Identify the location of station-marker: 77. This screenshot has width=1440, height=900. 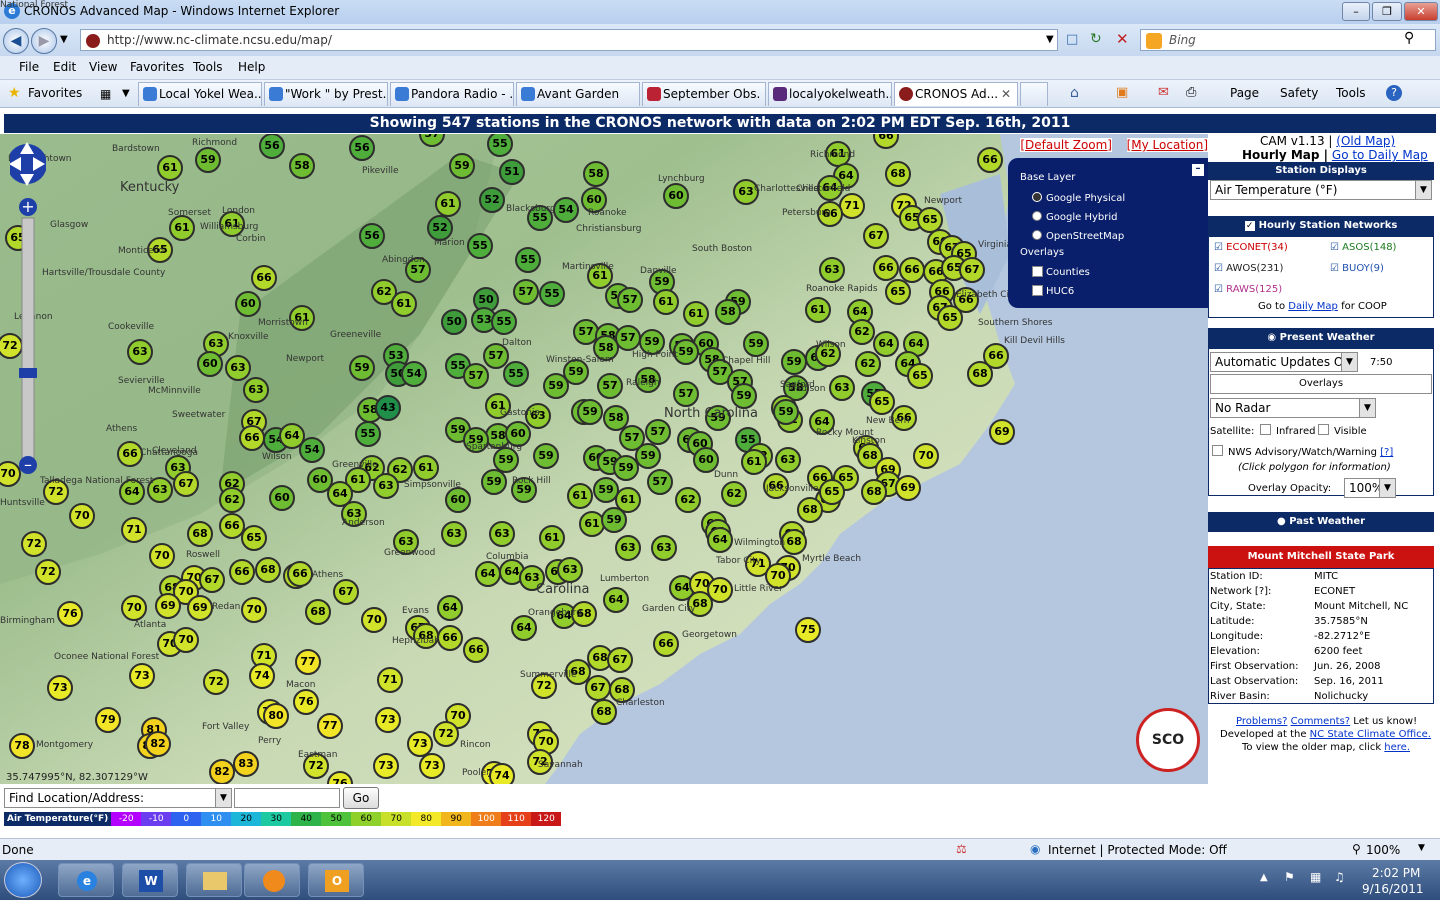
(308, 662).